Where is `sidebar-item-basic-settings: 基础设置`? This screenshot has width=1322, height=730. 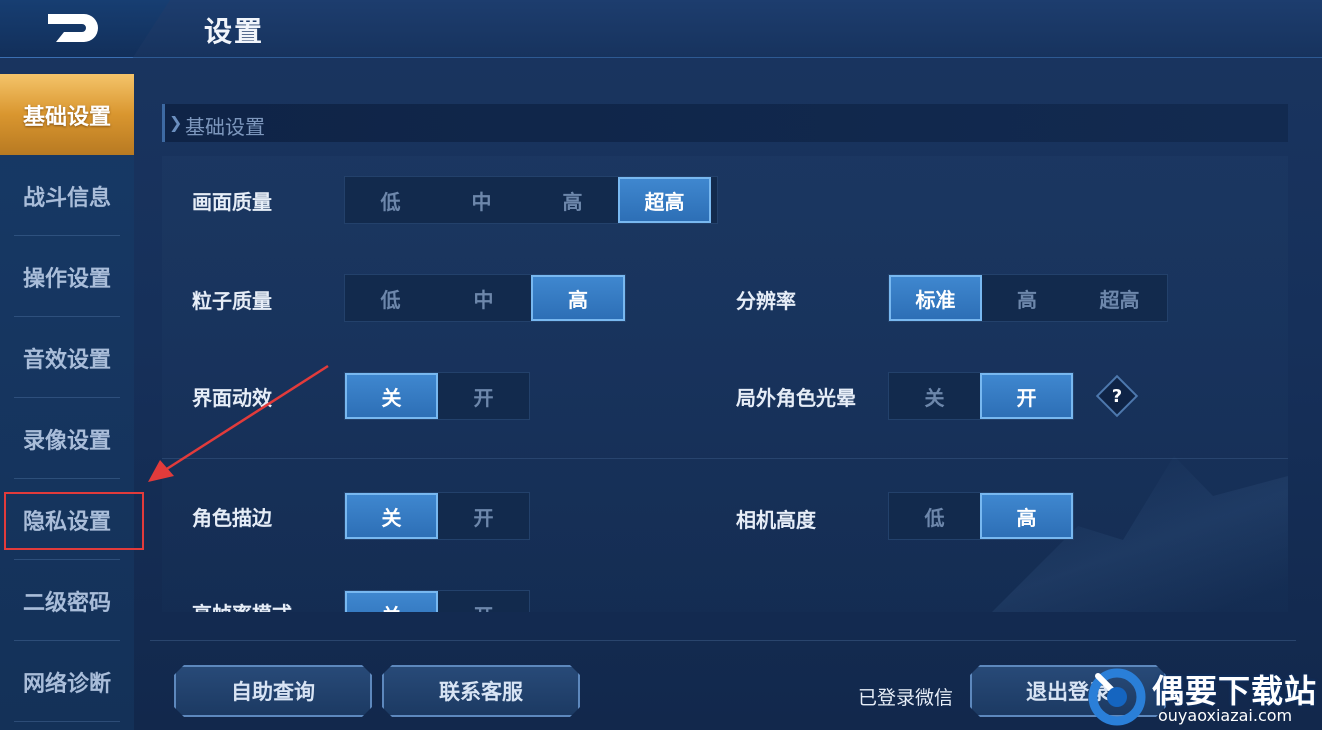 sidebar-item-basic-settings: 基础设置 is located at coordinates (67, 114).